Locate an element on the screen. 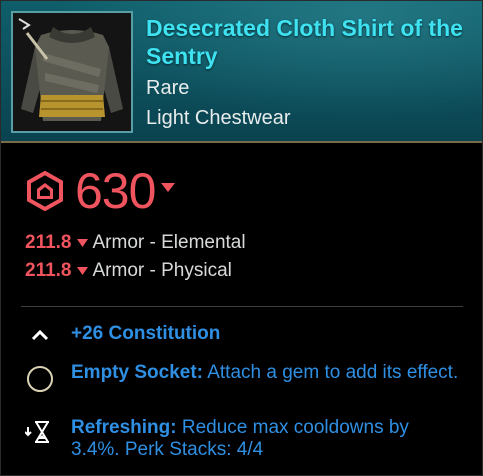 This screenshot has height=476, width=483. cloth-shirt-icon is located at coordinates (72, 72).